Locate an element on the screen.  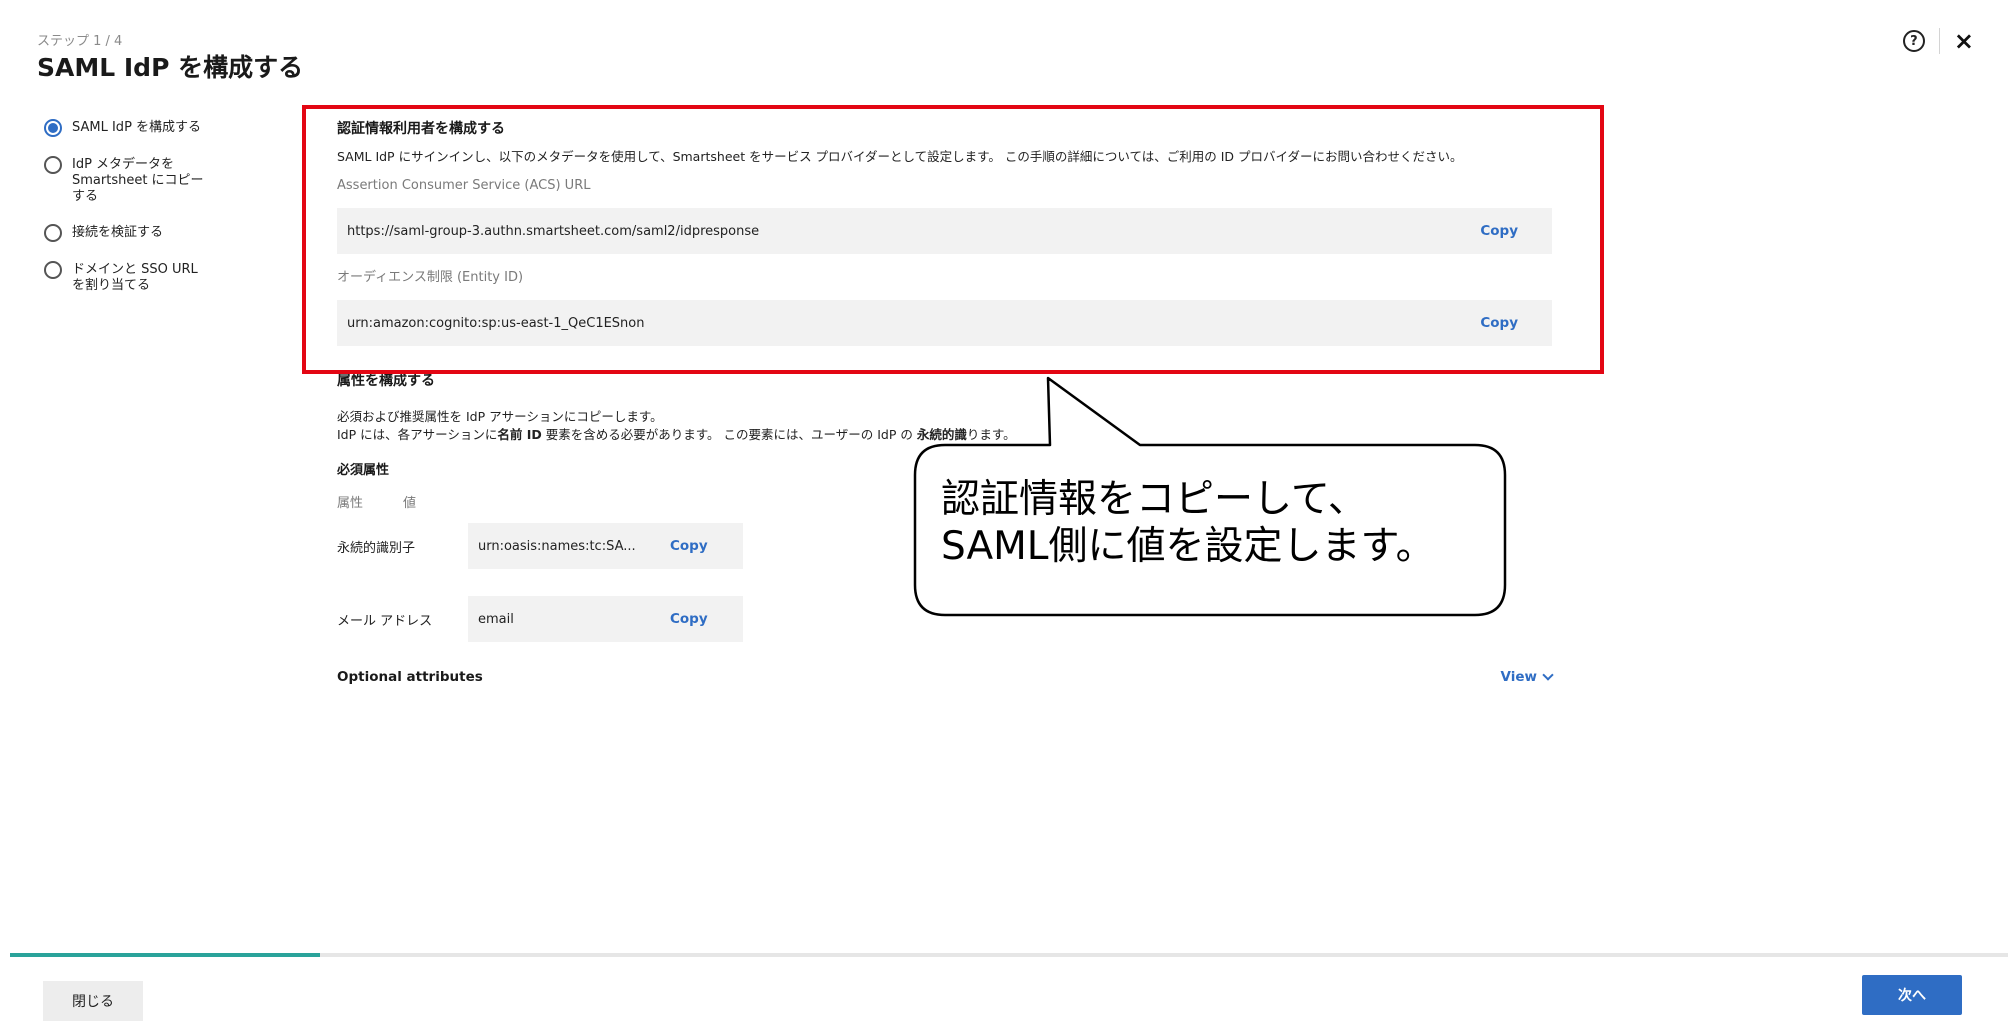
stepper-item-label: ドメインと SSO URL を割り当てる is located at coordinates (135, 277).